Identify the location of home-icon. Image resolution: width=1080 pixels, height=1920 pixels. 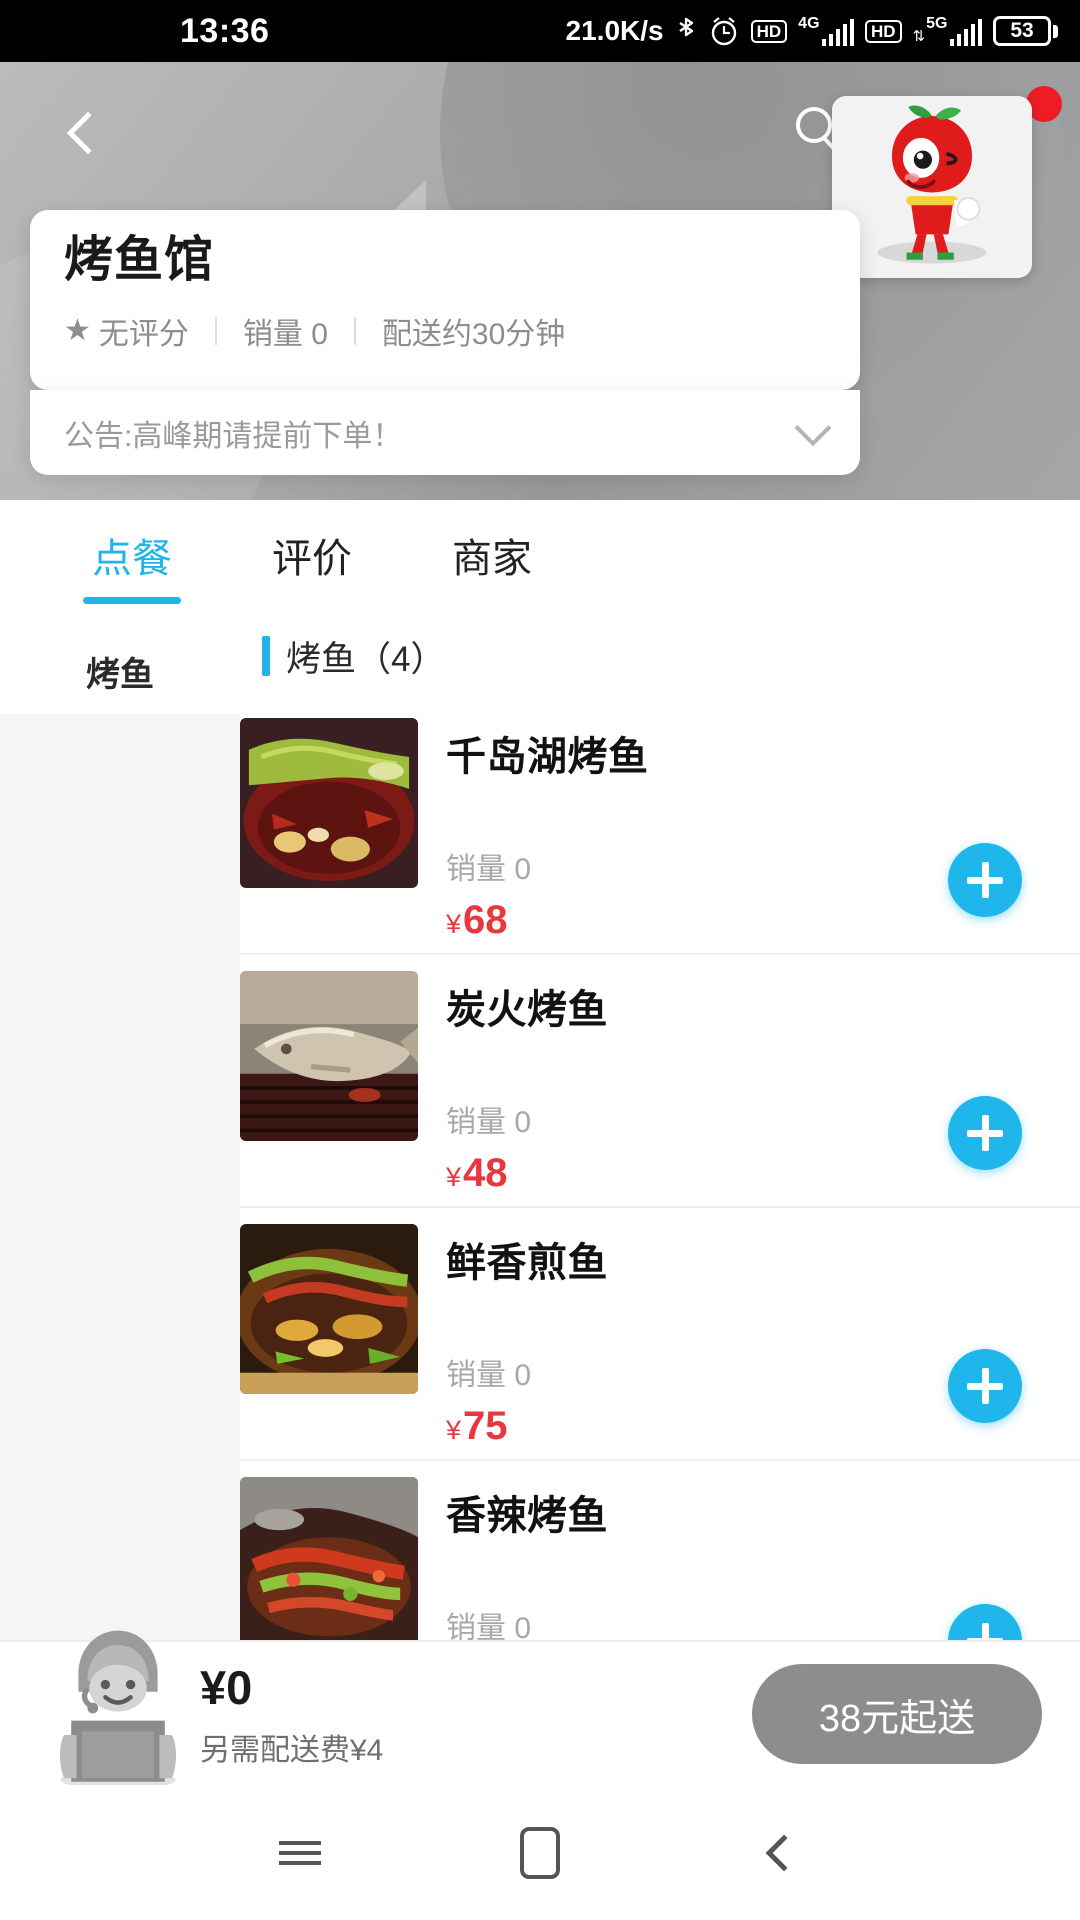
(540, 1853).